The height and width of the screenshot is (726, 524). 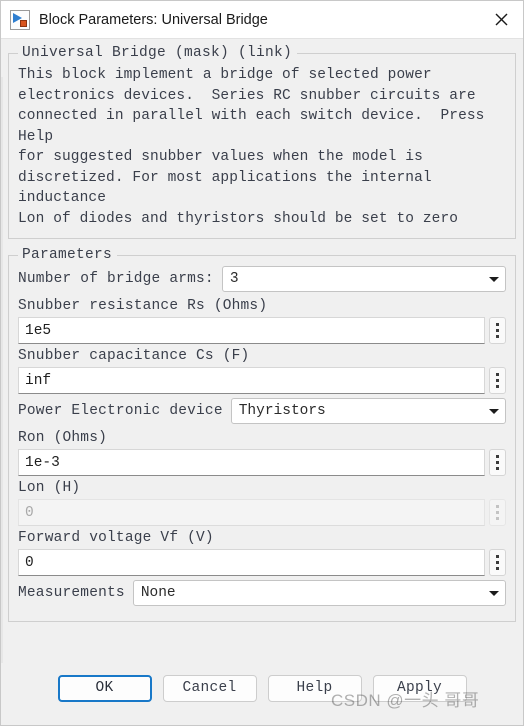 I want to click on snubber-capacitance-cs-value: inf, so click(x=38, y=380).